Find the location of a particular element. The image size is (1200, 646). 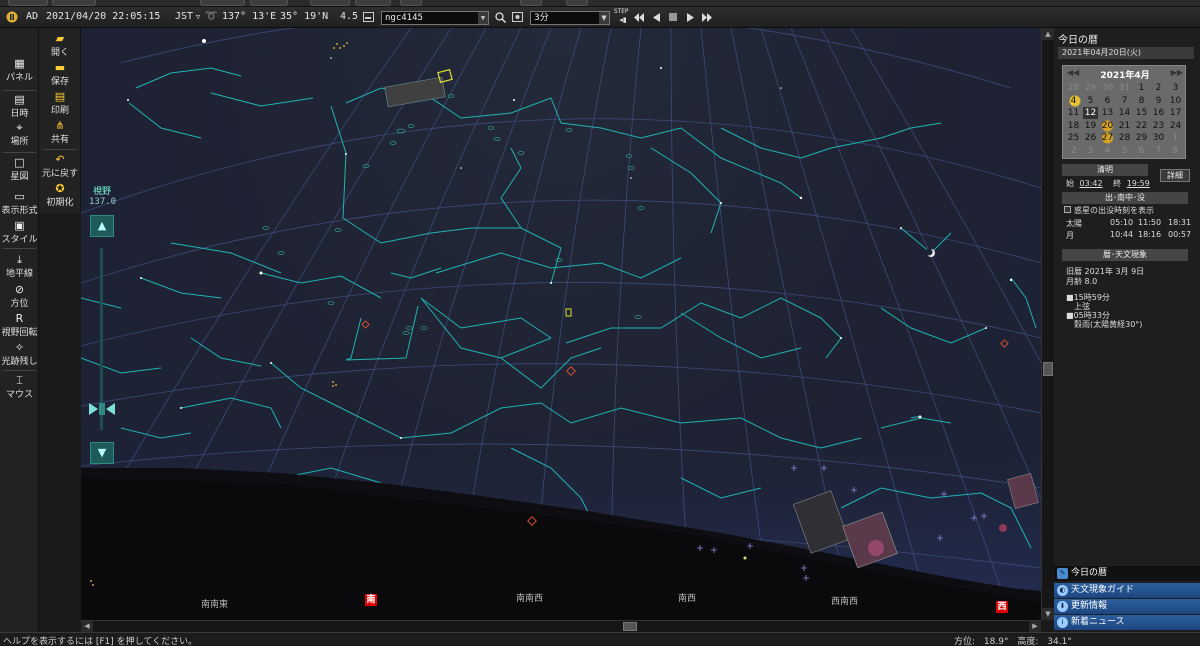

object-search-input: ngc4145 ▼ is located at coordinates (435, 18).